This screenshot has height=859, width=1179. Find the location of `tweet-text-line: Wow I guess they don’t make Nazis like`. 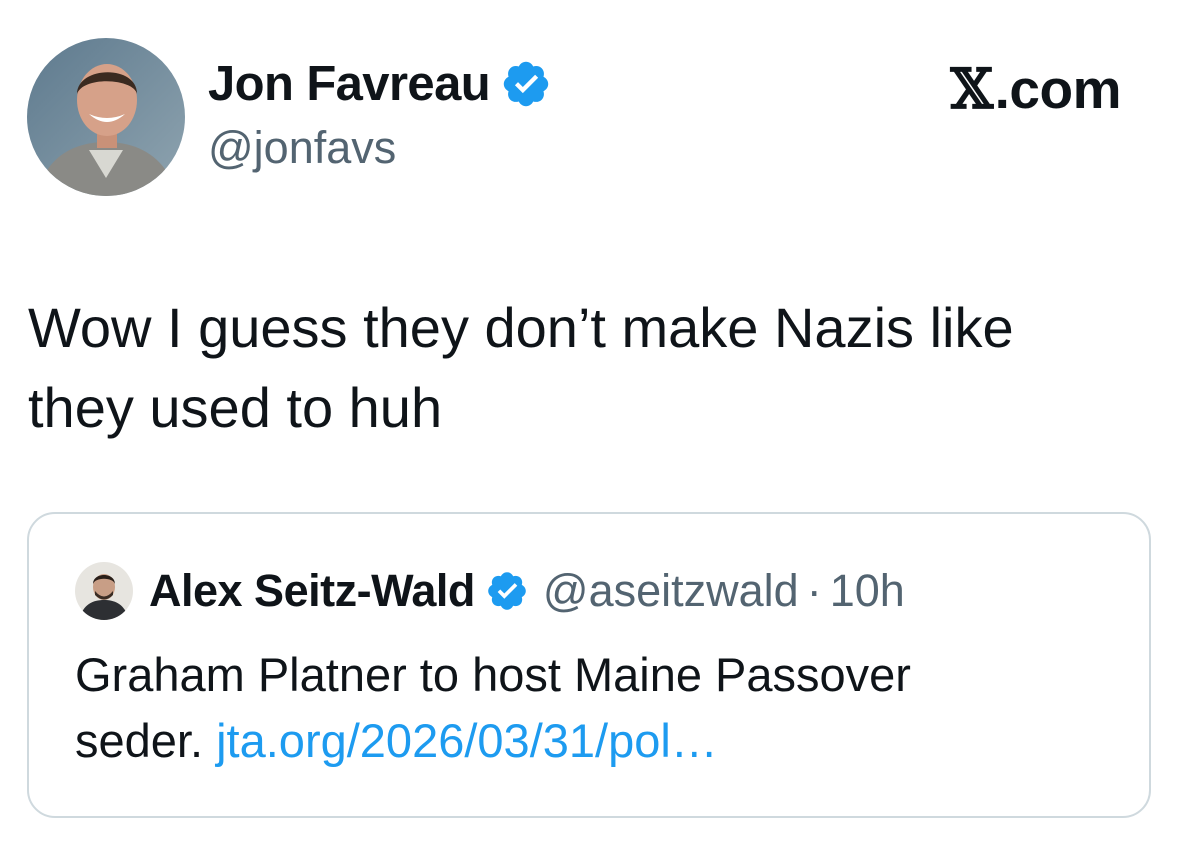

tweet-text-line: Wow I guess they don’t make Nazis like is located at coordinates (521, 327).